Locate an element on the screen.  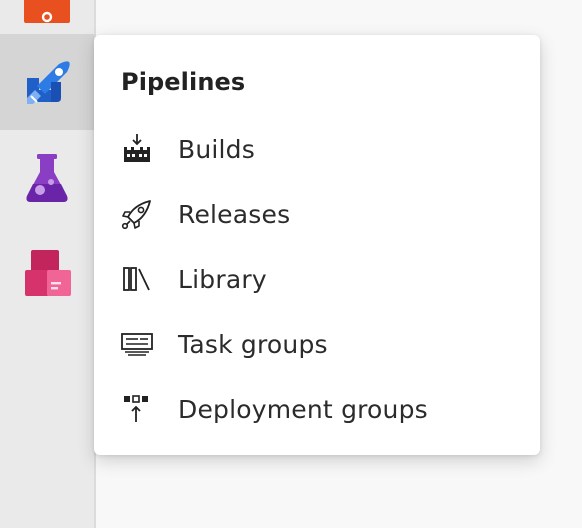
menu-item-task-groups: Task groups is located at coordinates (317, 344).